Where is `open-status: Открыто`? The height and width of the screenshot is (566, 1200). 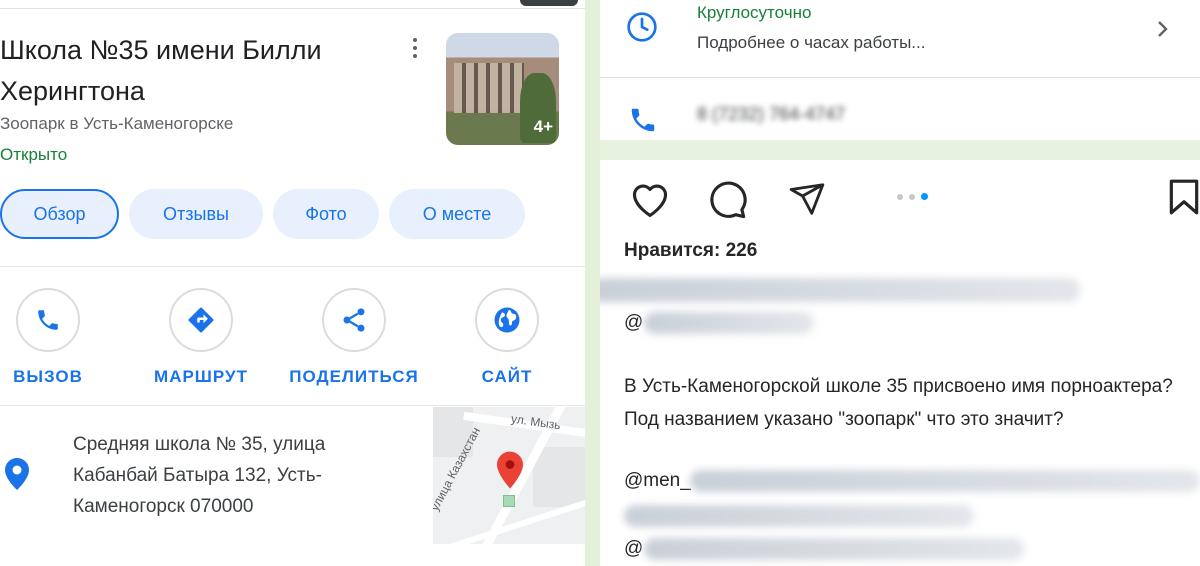 open-status: Открыто is located at coordinates (34, 154).